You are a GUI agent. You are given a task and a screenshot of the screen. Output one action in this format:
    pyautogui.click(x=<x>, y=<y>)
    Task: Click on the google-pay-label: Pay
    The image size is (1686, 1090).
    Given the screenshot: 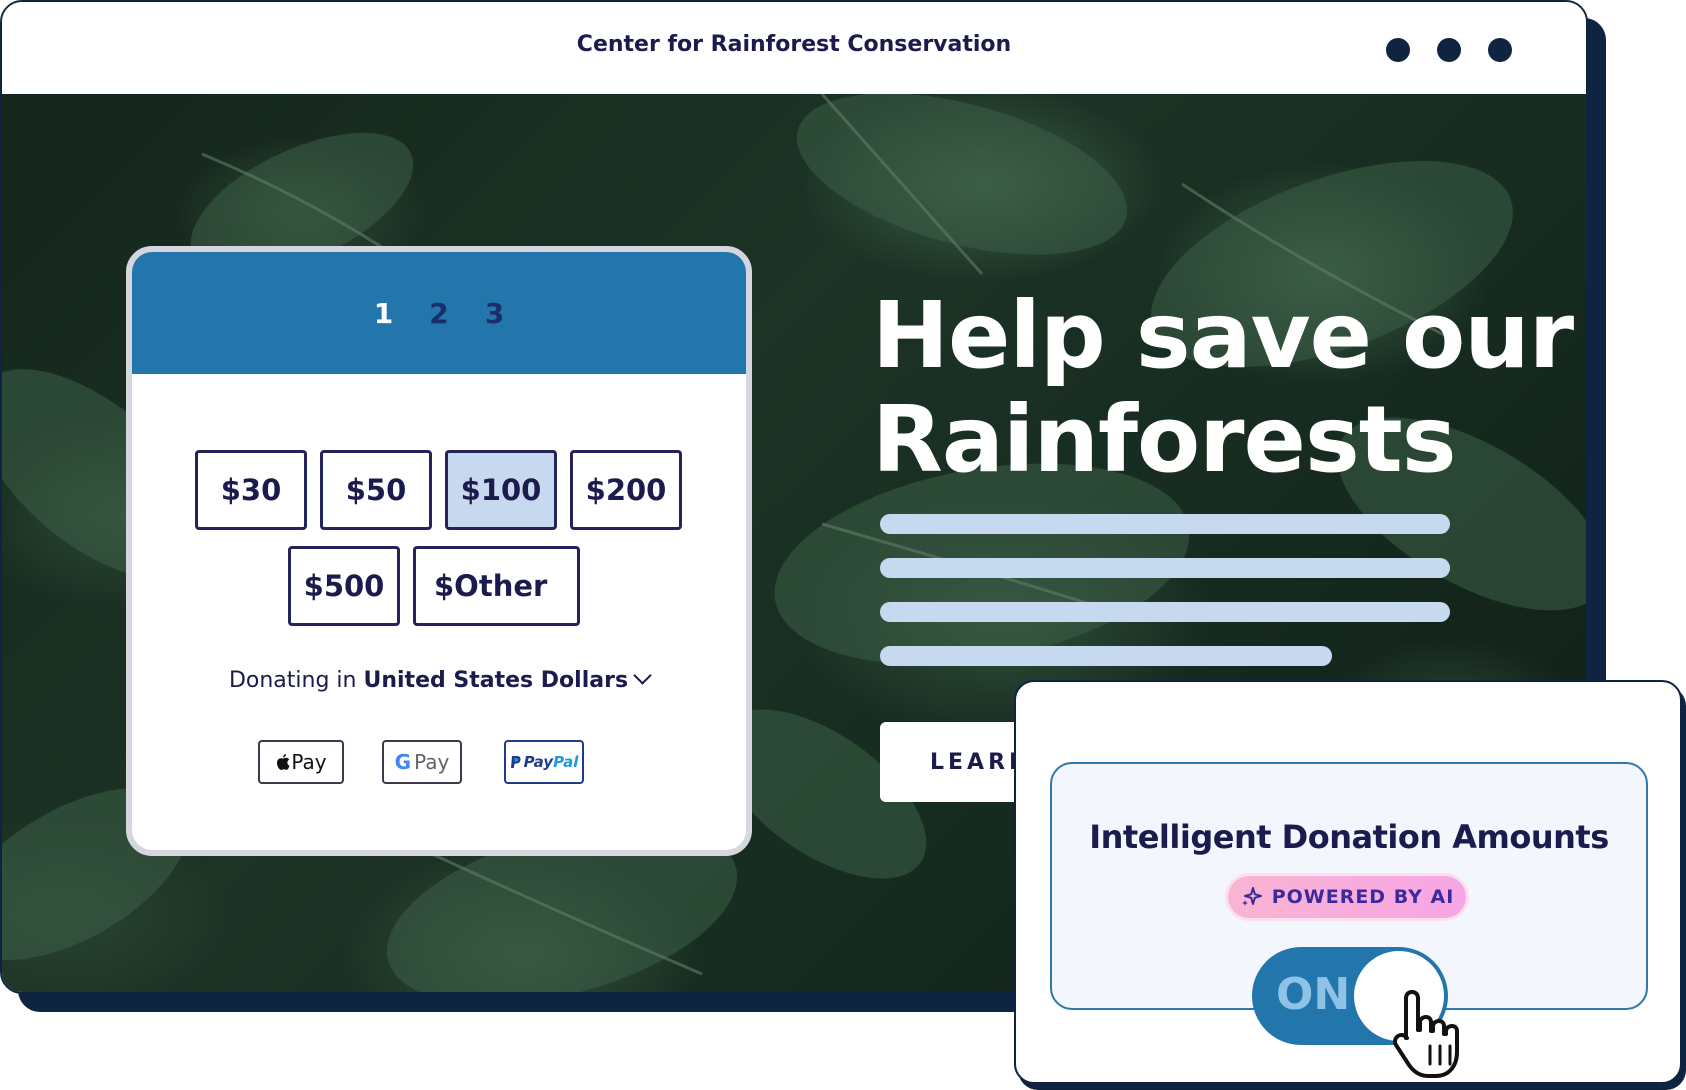 What is the action you would take?
    pyautogui.click(x=432, y=762)
    